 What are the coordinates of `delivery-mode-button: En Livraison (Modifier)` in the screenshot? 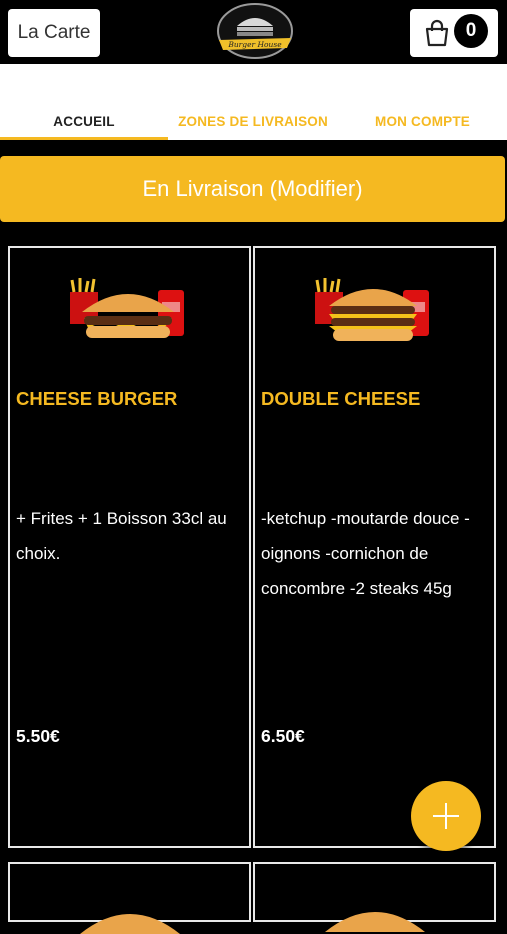 It's located at (252, 189).